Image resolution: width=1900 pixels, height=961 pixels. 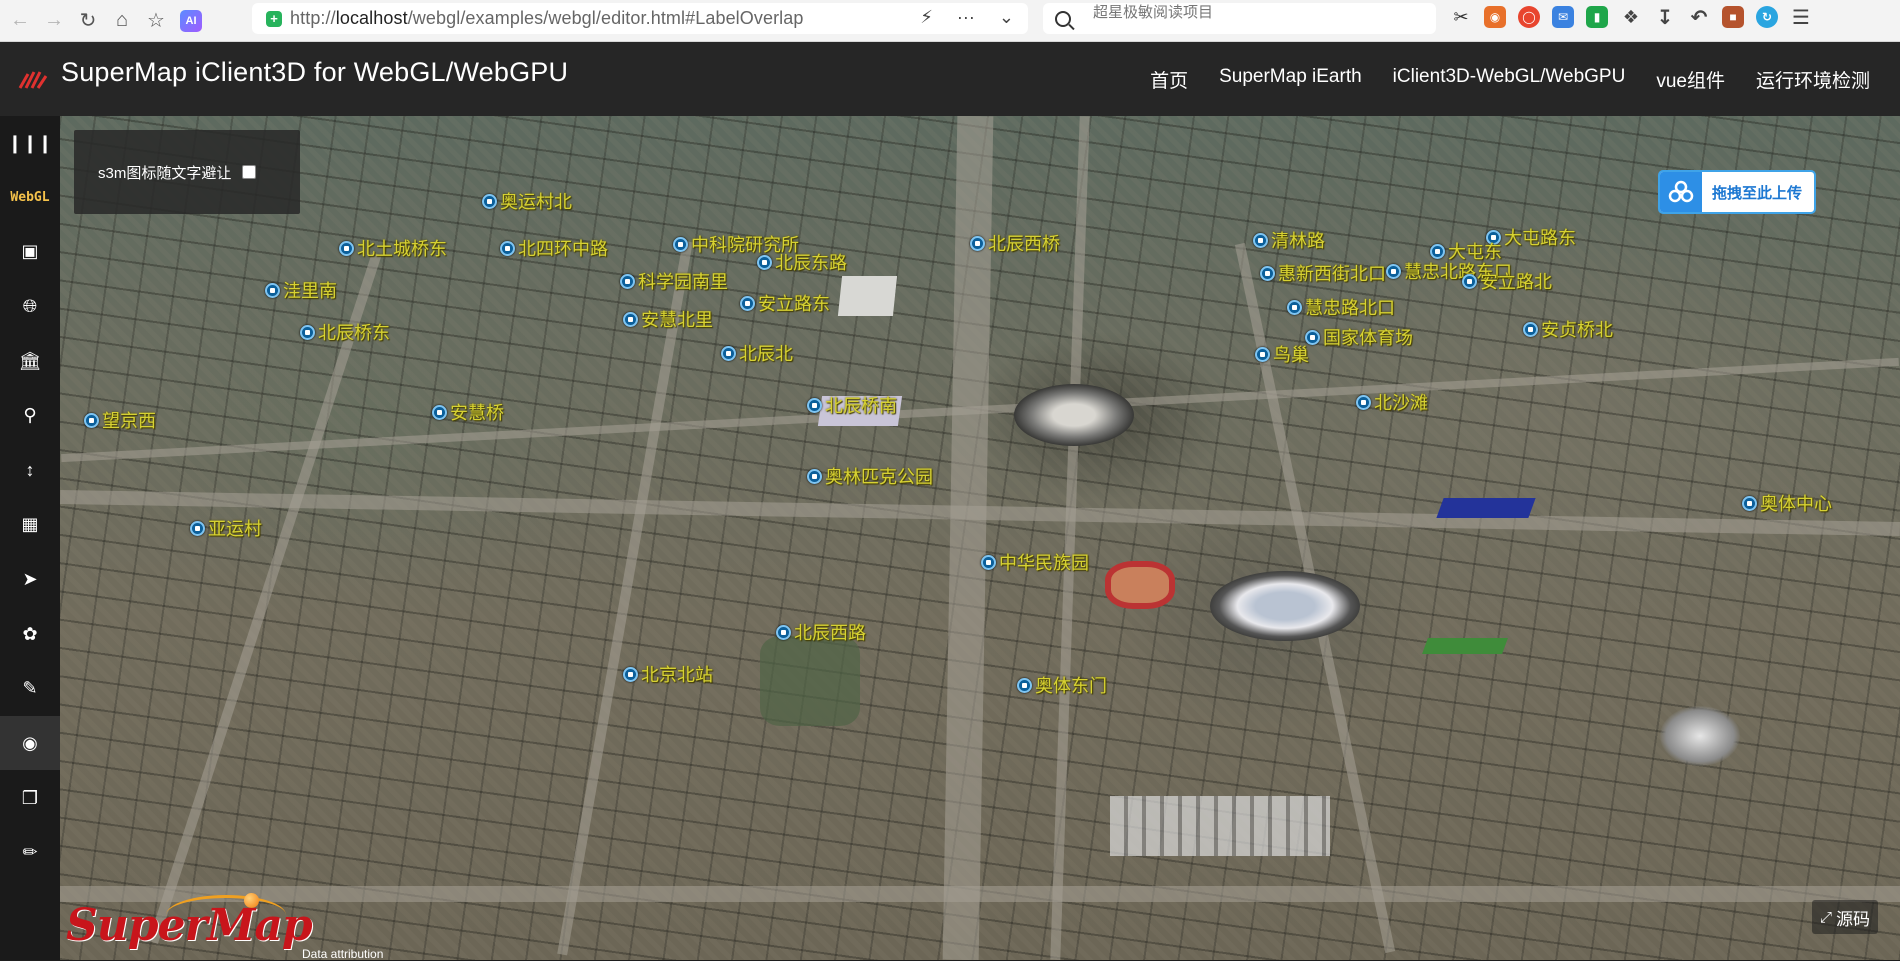 What do you see at coordinates (1568, 329) in the screenshot?
I see `poi-marker: 安贞桥北` at bounding box center [1568, 329].